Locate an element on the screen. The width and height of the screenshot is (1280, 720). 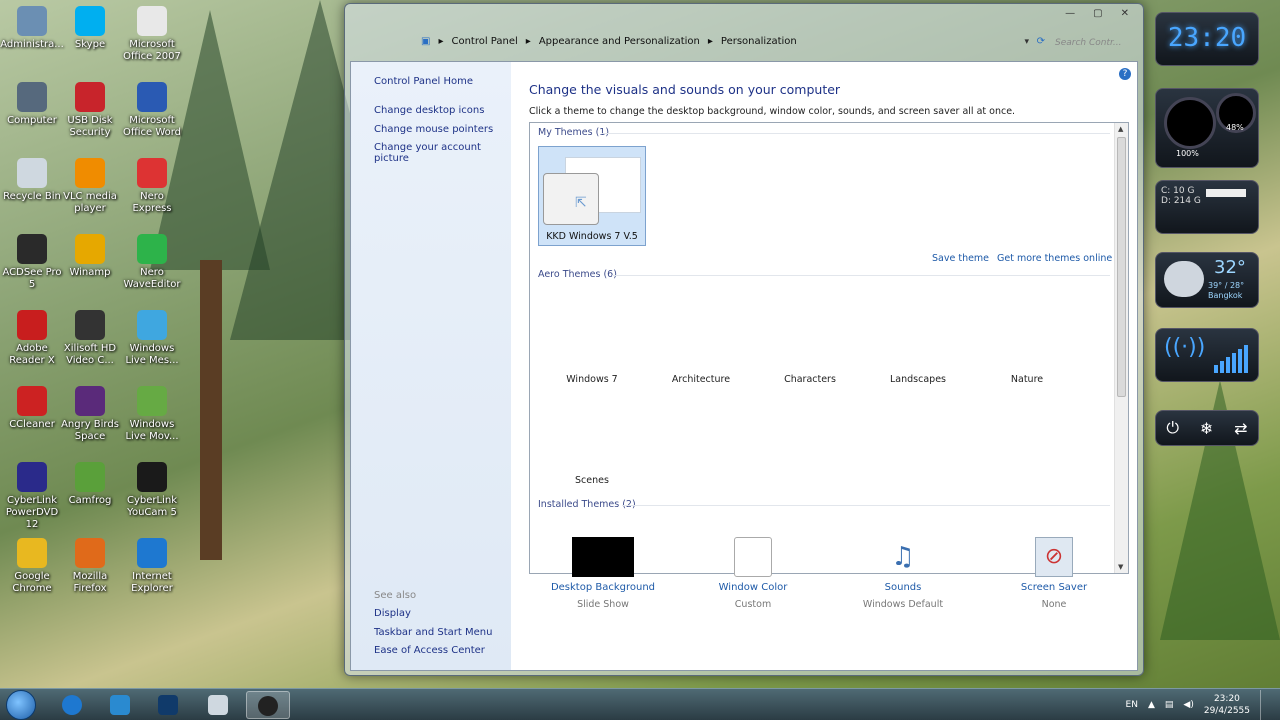
window-color-button: Window Color Custom is located at coordinates (753, 573).